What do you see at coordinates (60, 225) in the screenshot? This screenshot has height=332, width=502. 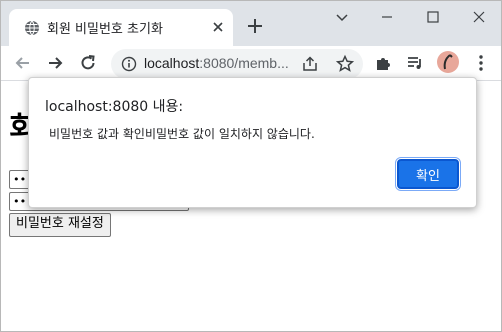 I see `reset-password-button: 비밀번호 재설정` at bounding box center [60, 225].